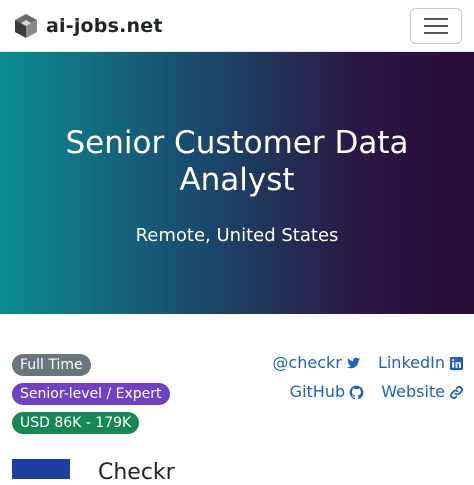 Image resolution: width=474 pixels, height=485 pixels. Describe the element at coordinates (104, 26) in the screenshot. I see `brand-name: ai-jobs.net` at that location.